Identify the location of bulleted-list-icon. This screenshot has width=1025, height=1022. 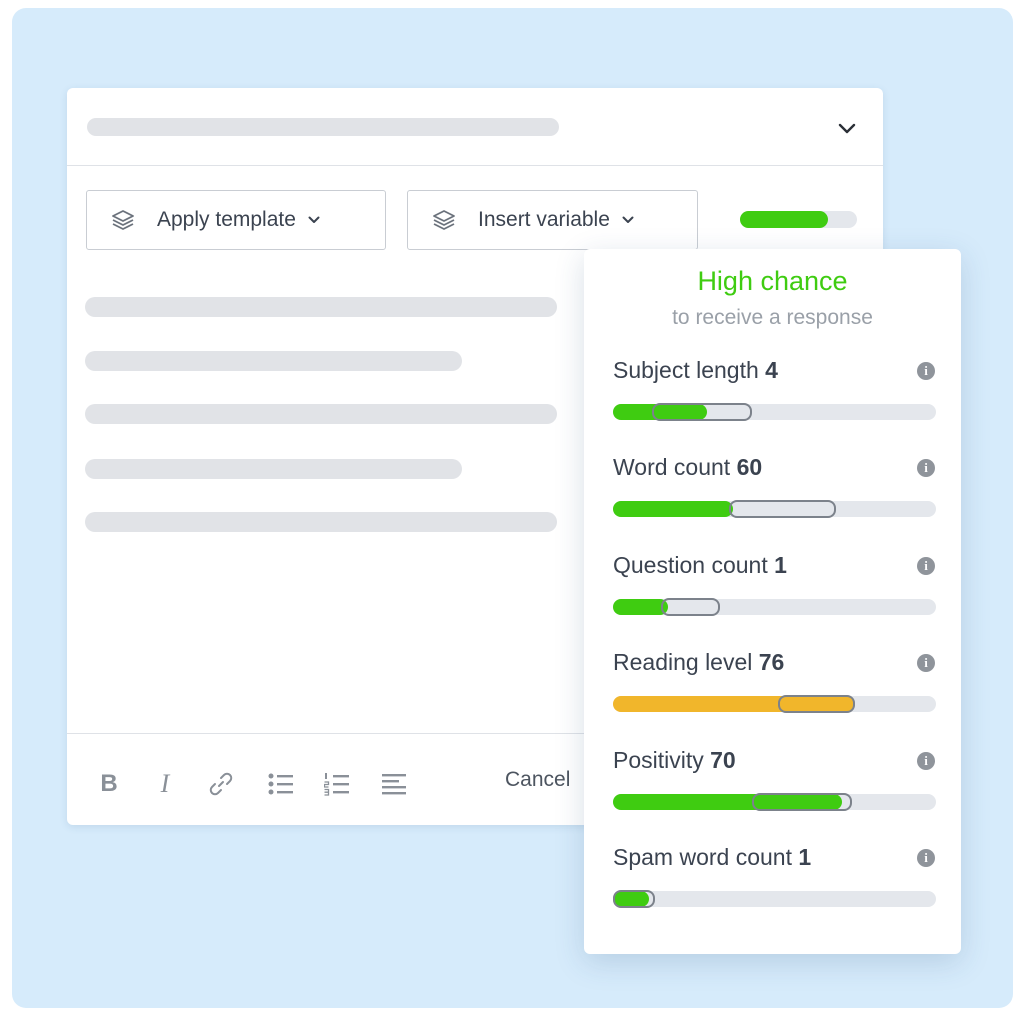
(281, 784).